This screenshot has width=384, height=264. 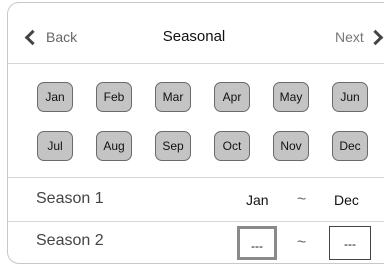 What do you see at coordinates (70, 198) in the screenshot?
I see `season-1-label: Season 1` at bounding box center [70, 198].